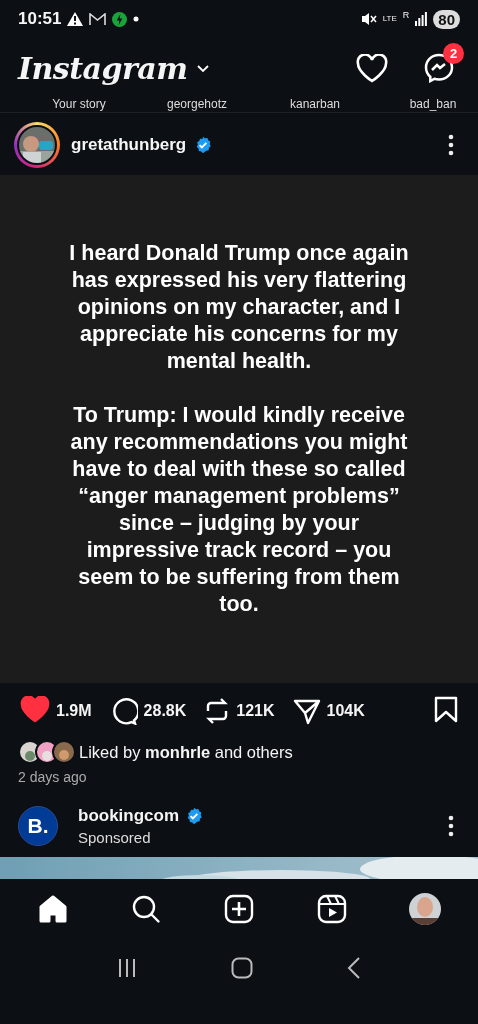  I want to click on mail-icon, so click(98, 19).